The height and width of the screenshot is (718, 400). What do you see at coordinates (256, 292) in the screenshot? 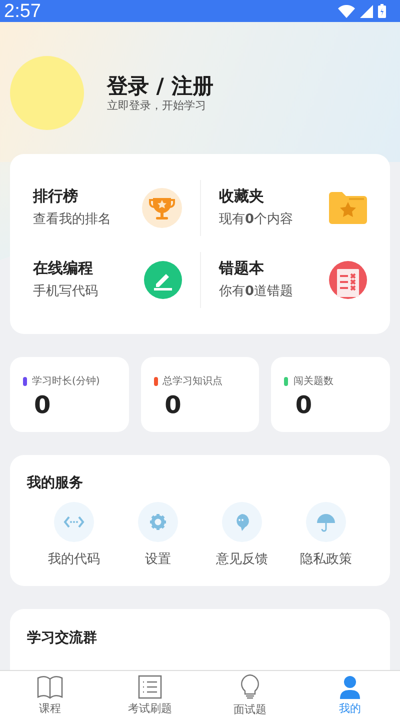
I see `feature-subtitle: 你有0道错题` at bounding box center [256, 292].